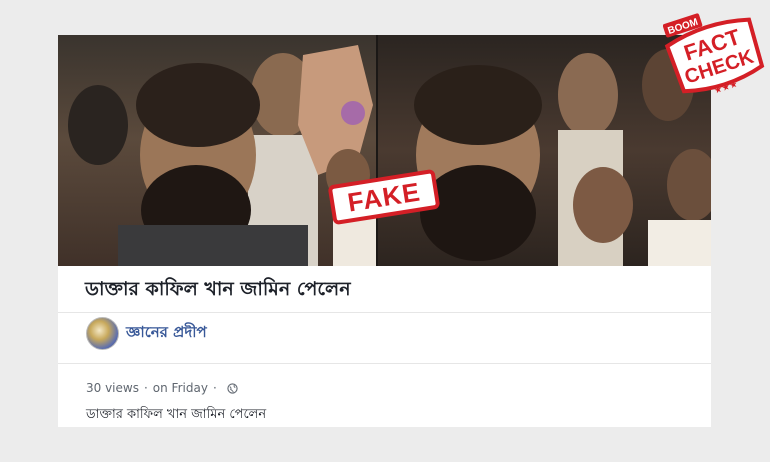 The width and height of the screenshot is (770, 462). What do you see at coordinates (102, 333) in the screenshot?
I see `page-avatar` at bounding box center [102, 333].